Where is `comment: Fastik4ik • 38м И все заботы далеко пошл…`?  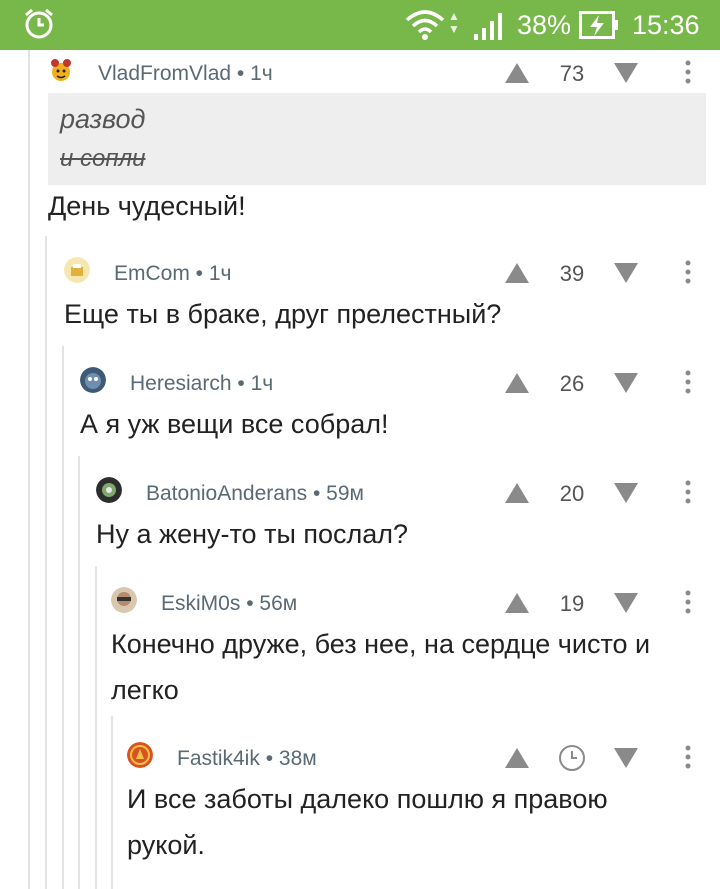
comment: Fastik4ik • 38м И все заботы далеко пошл… is located at coordinates (423, 803).